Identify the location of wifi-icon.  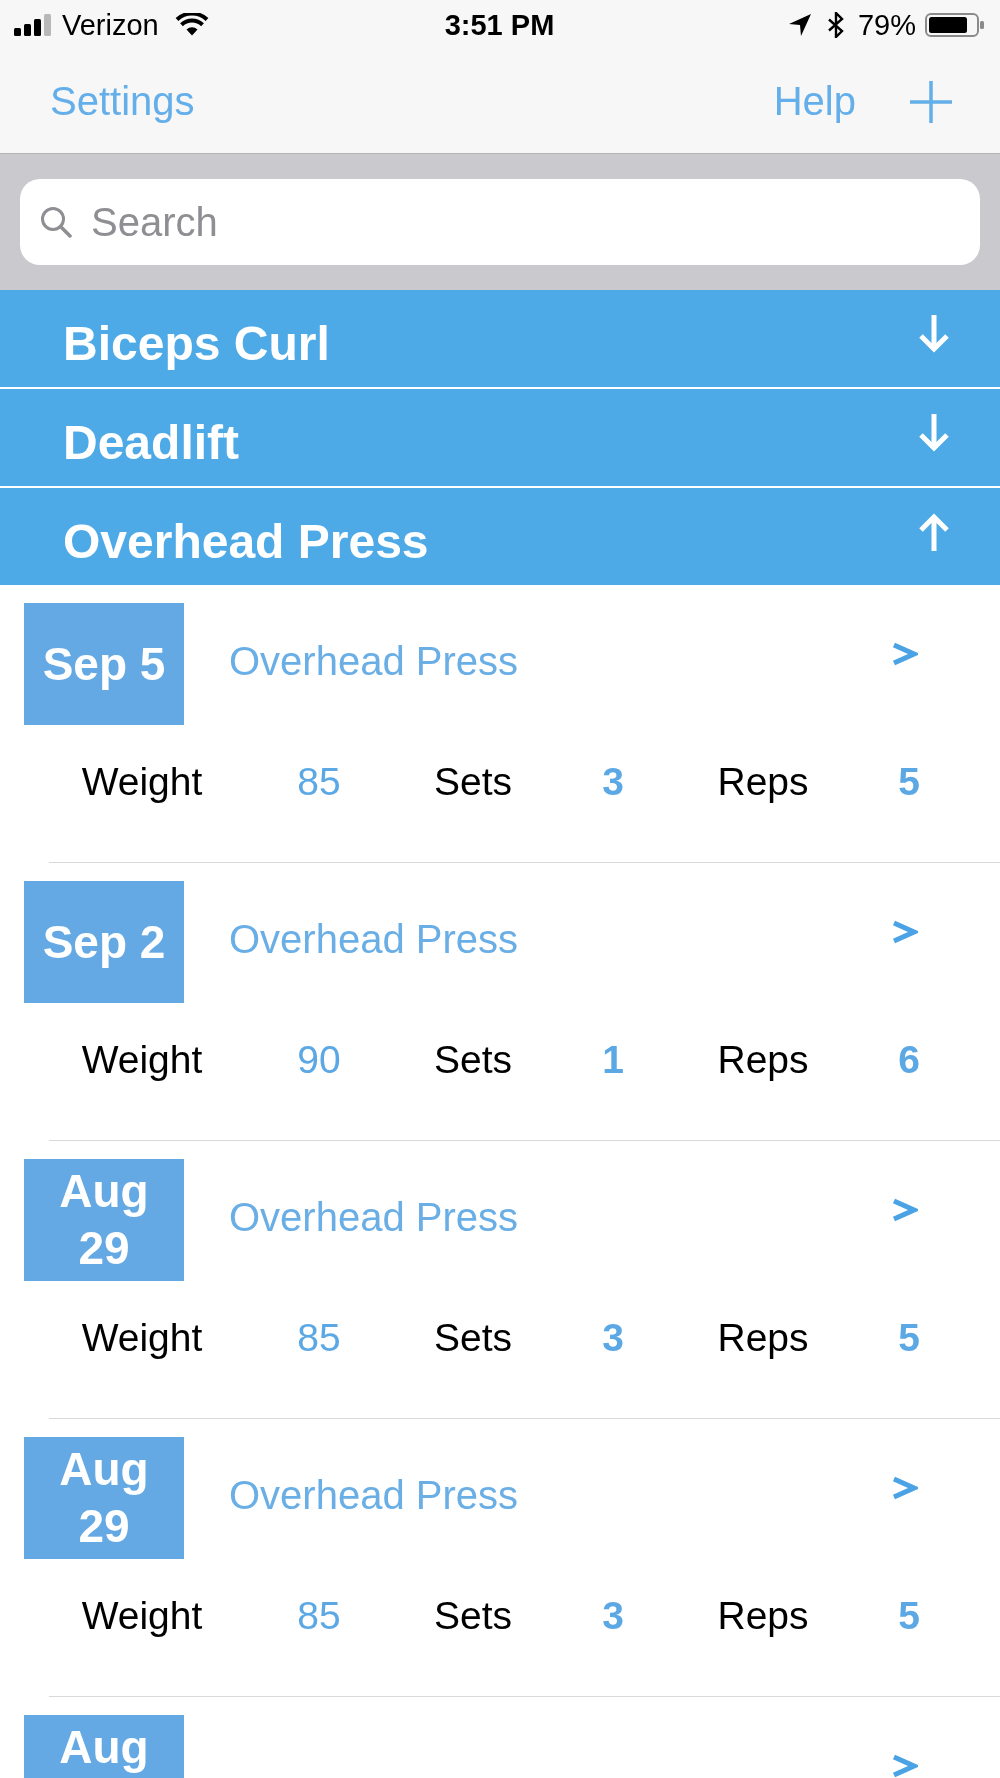
(191, 25).